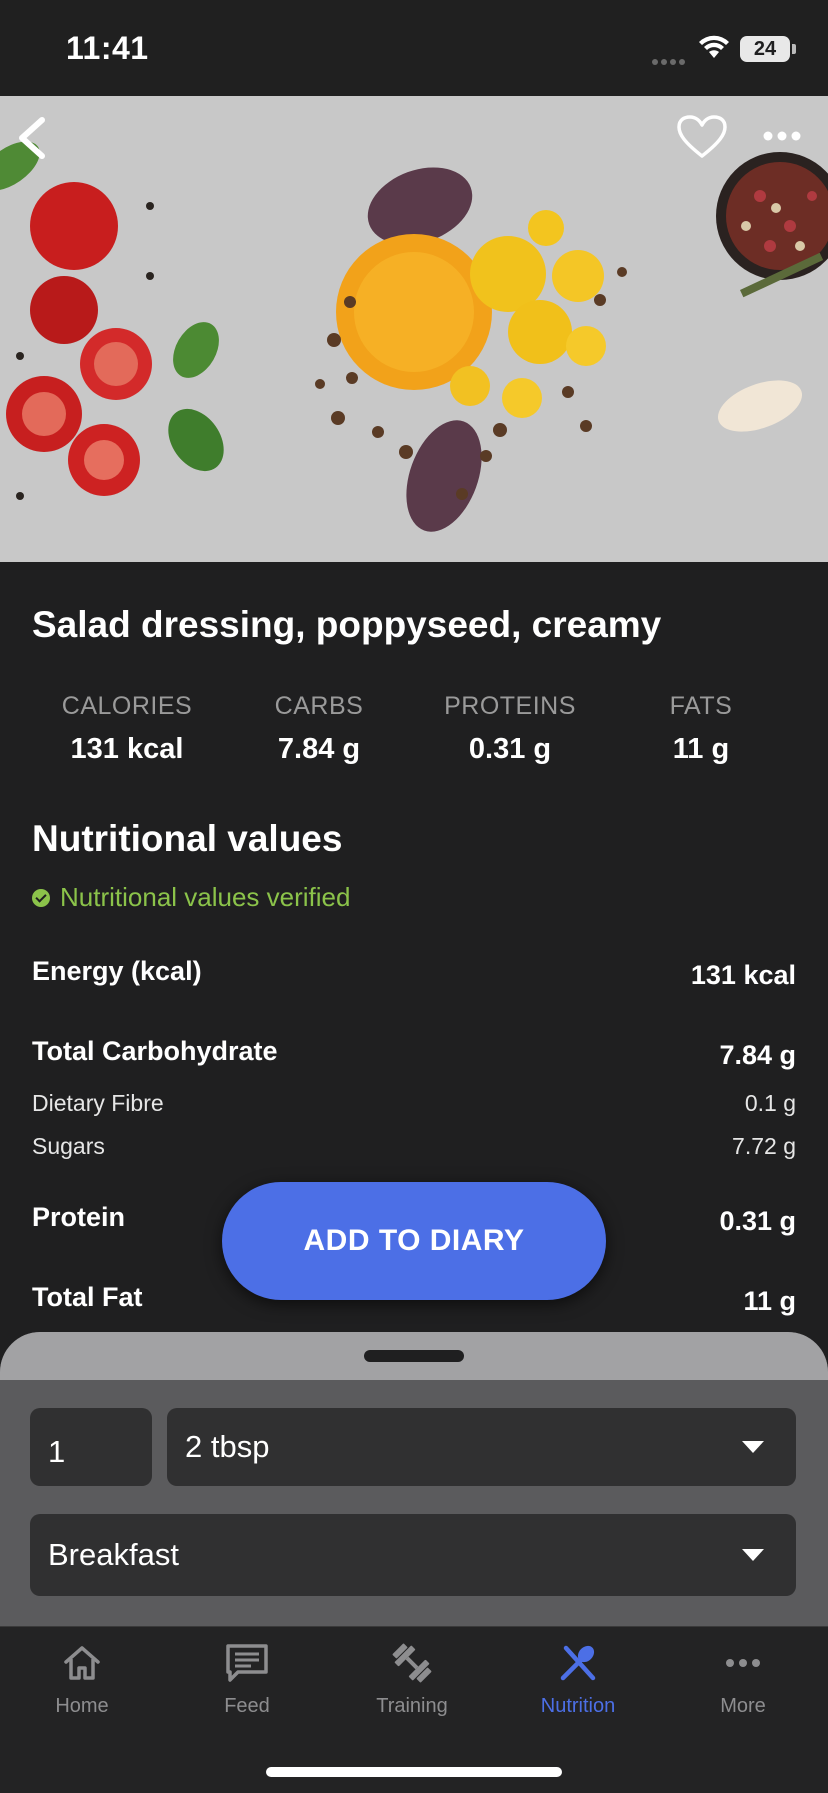 The height and width of the screenshot is (1793, 828). What do you see at coordinates (127, 706) in the screenshot?
I see `macro-label: CALORIES` at bounding box center [127, 706].